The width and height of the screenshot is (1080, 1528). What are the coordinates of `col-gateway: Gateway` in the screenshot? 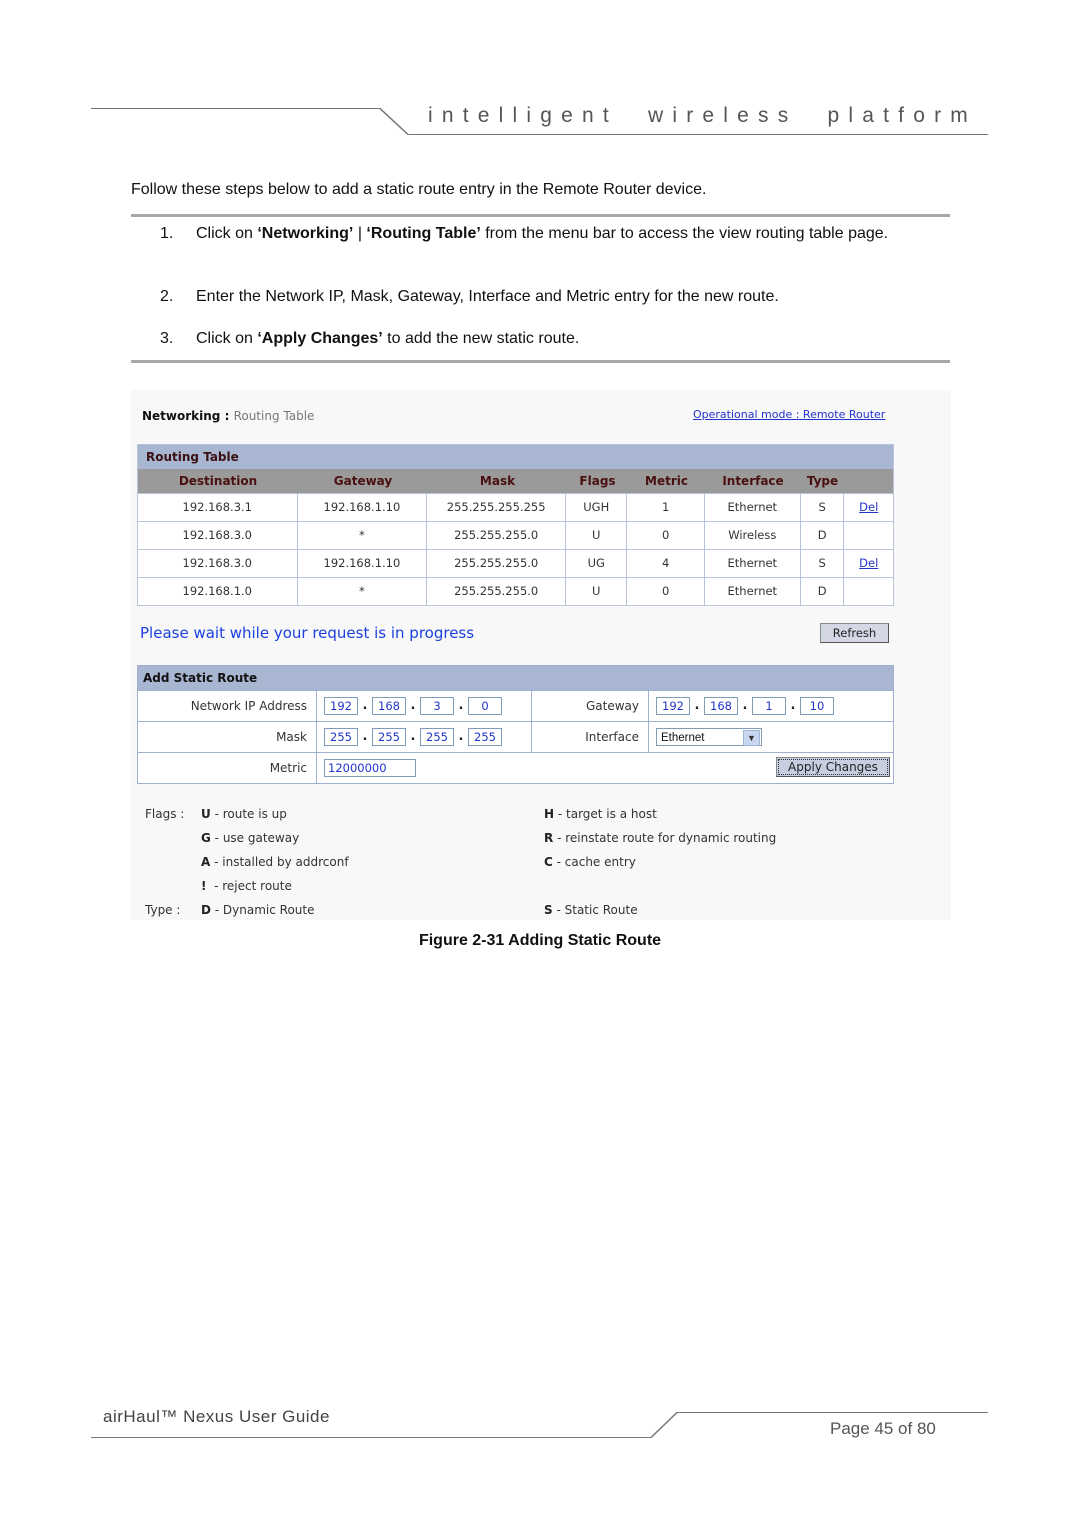 It's located at (363, 481).